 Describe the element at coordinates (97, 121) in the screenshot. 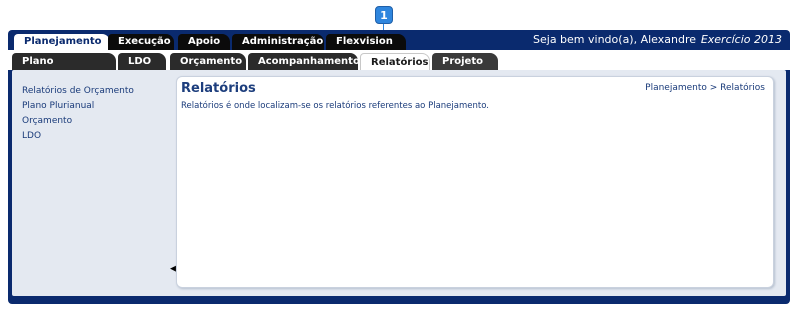

I see `sidebar-item-orcamento: Orçamento` at that location.